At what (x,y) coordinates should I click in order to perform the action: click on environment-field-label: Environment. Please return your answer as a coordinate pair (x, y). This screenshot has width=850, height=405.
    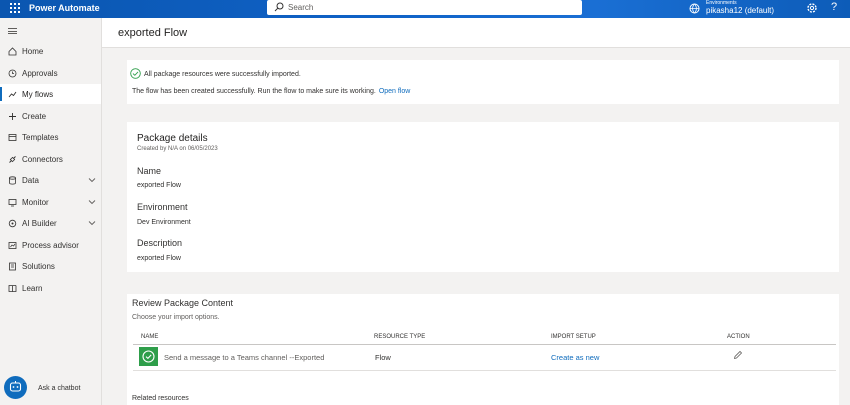
    Looking at the image, I should click on (162, 207).